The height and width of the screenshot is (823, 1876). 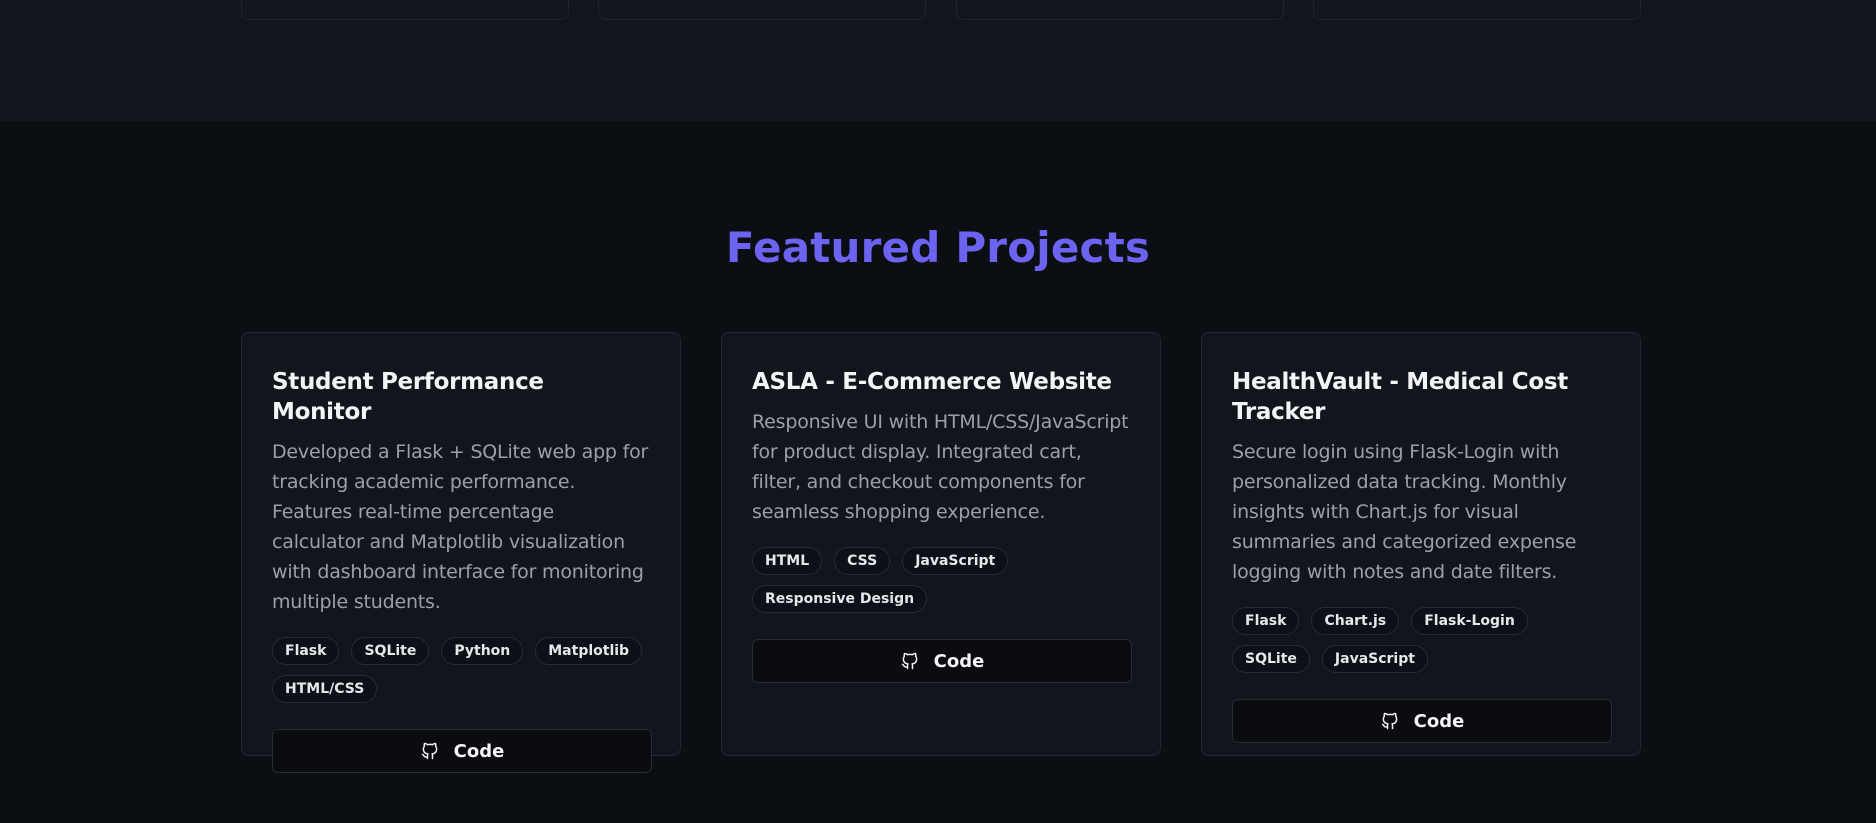 What do you see at coordinates (461, 670) in the screenshot?
I see `tag-list: Flask SQLite Python Matplotlib HTML/CSS` at bounding box center [461, 670].